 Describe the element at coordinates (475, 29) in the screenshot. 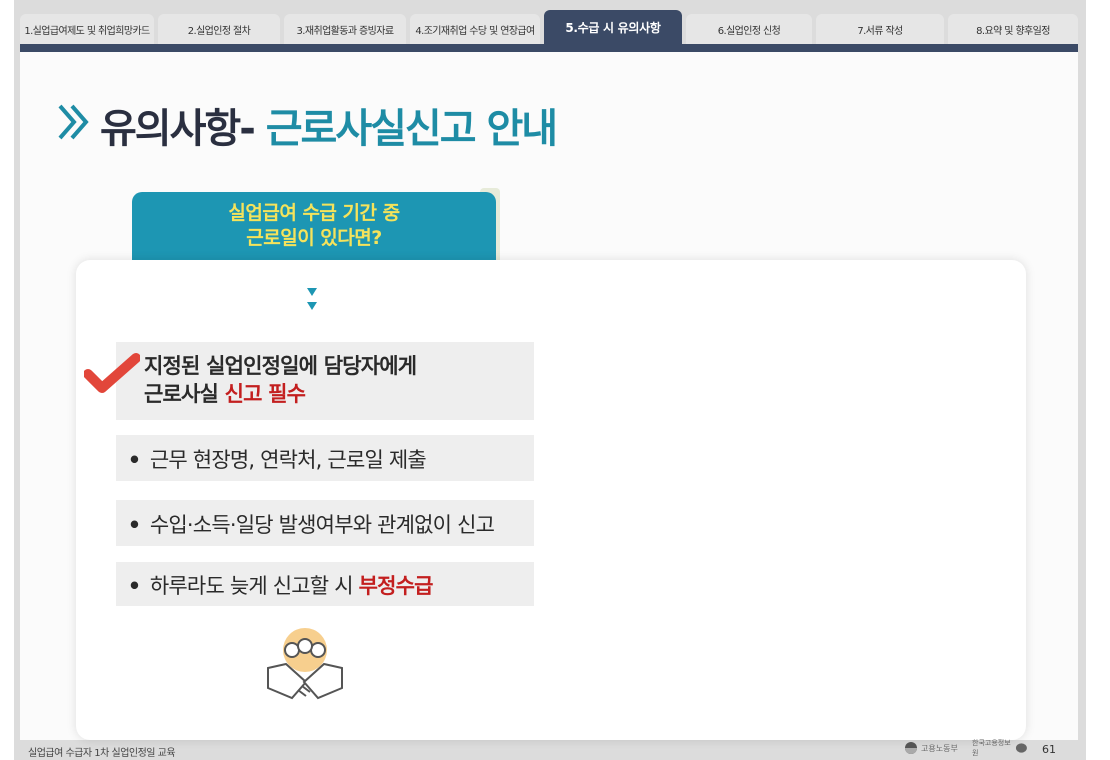

I see `tab-4: 4.조기재취업 수당 및 연장급여` at that location.